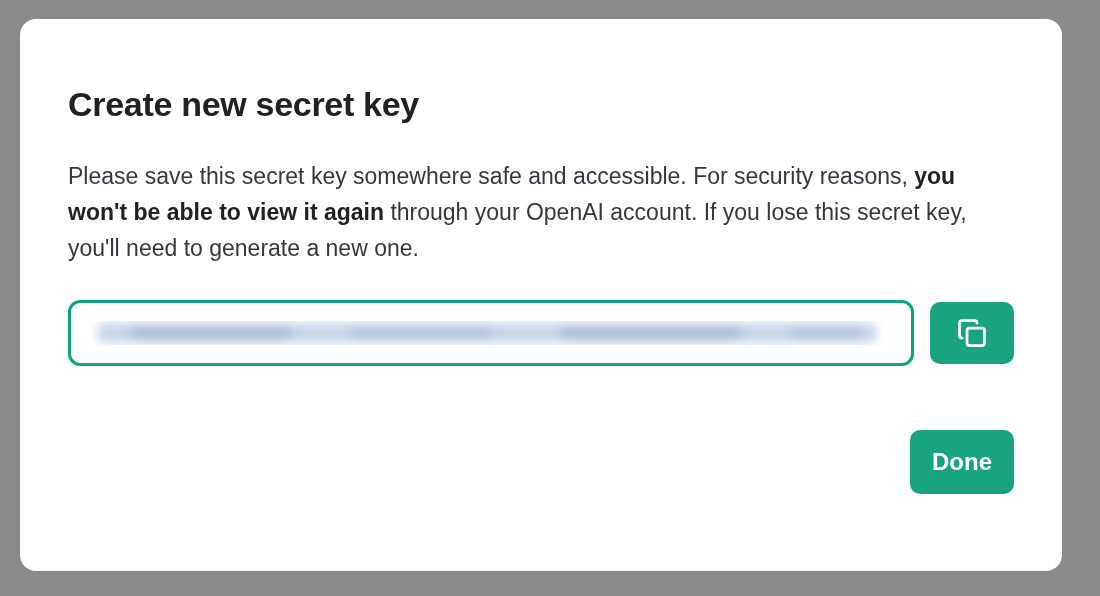 The image size is (1100, 596). I want to click on dialog-title: Create new secret key, so click(244, 104).